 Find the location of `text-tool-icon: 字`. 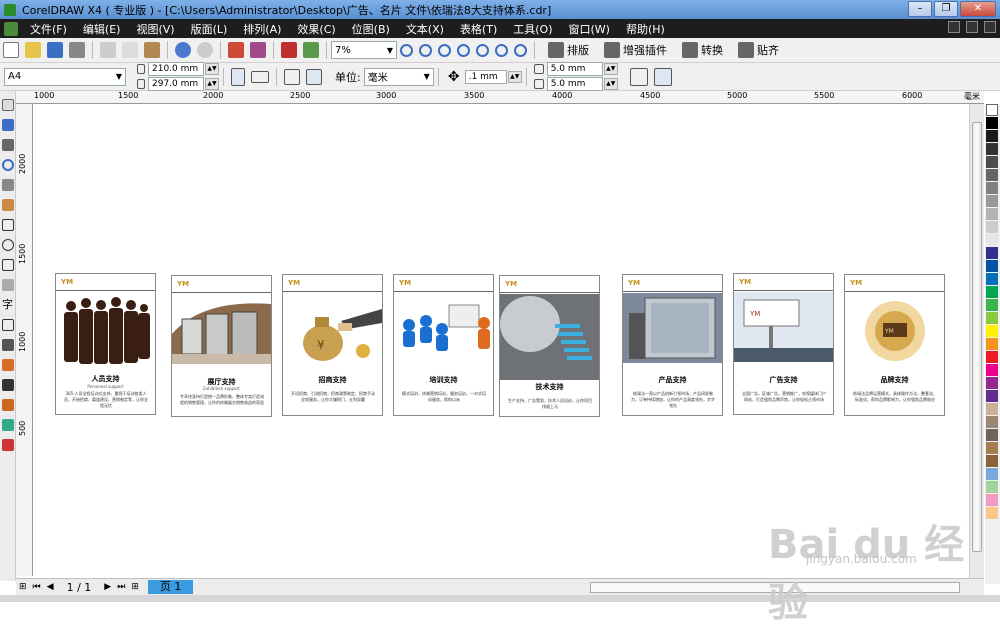

text-tool-icon: 字 is located at coordinates (8, 305).